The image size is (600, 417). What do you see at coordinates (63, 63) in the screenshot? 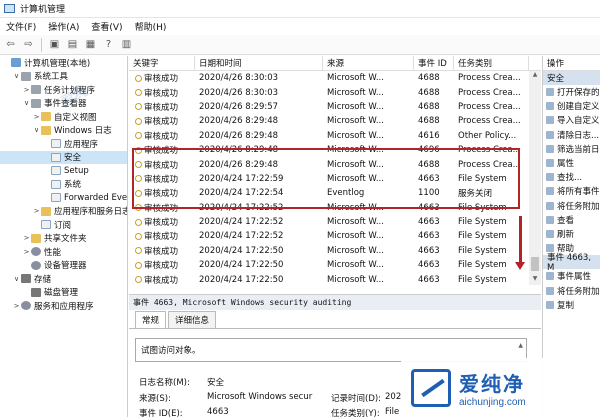
I see `tree-item: 计算机管理(本地)` at bounding box center [63, 63].